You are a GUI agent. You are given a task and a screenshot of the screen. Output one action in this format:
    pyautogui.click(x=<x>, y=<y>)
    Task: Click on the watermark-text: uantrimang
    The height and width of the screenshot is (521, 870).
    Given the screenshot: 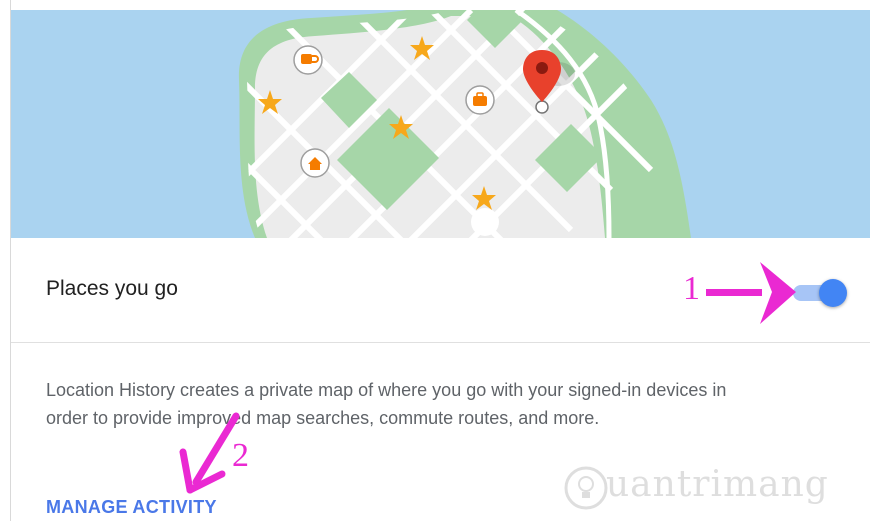 What is the action you would take?
    pyautogui.click(x=717, y=484)
    